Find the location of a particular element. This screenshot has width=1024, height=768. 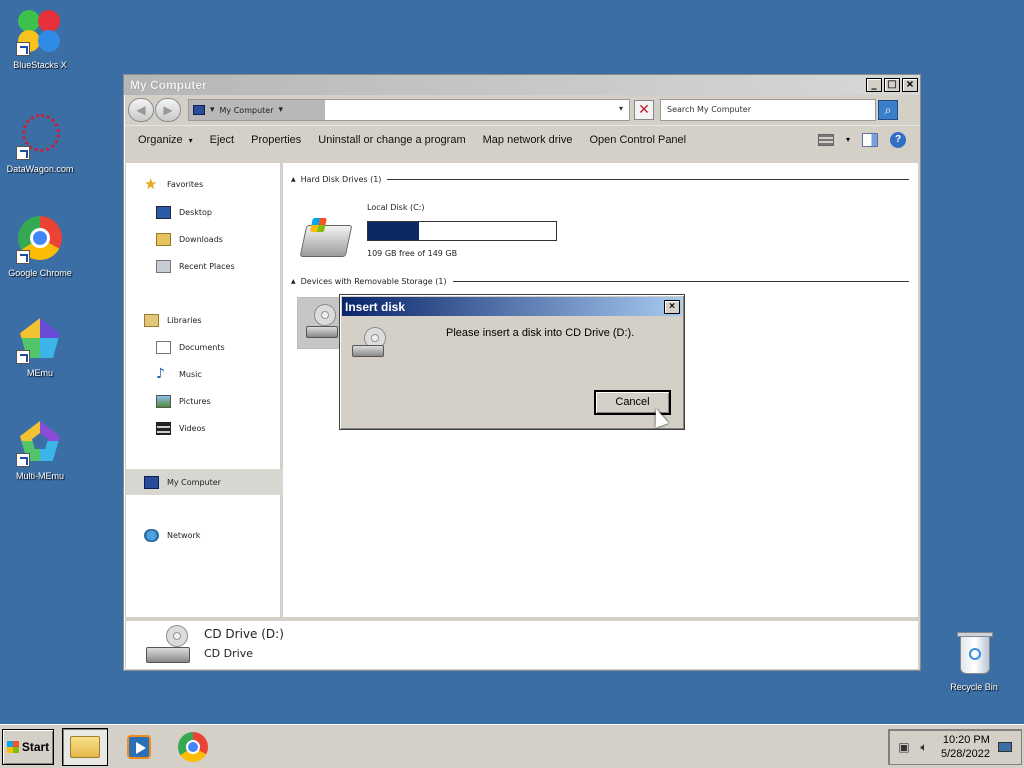

stop-button: ✕ is located at coordinates (644, 110).